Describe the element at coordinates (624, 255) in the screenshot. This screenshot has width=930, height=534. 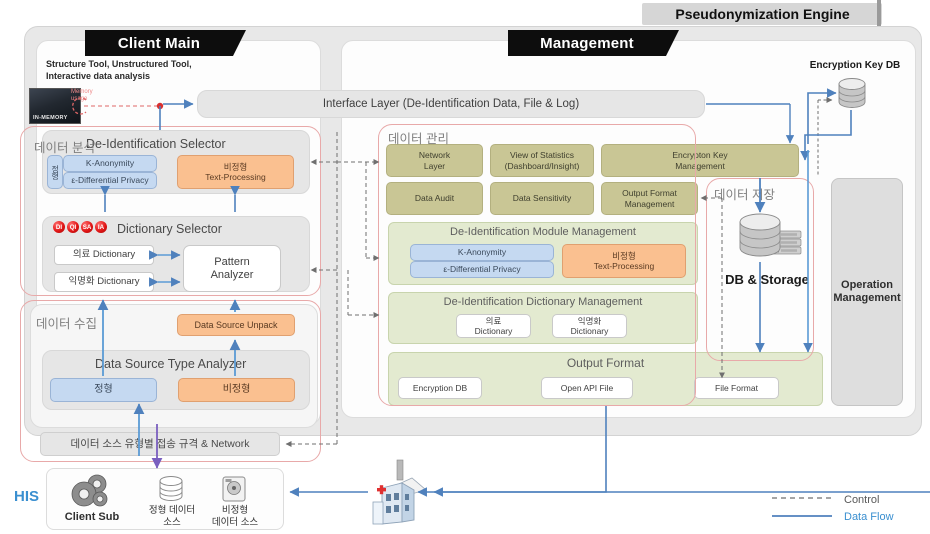
I see `module-unstructured-line1: 비정형` at that location.